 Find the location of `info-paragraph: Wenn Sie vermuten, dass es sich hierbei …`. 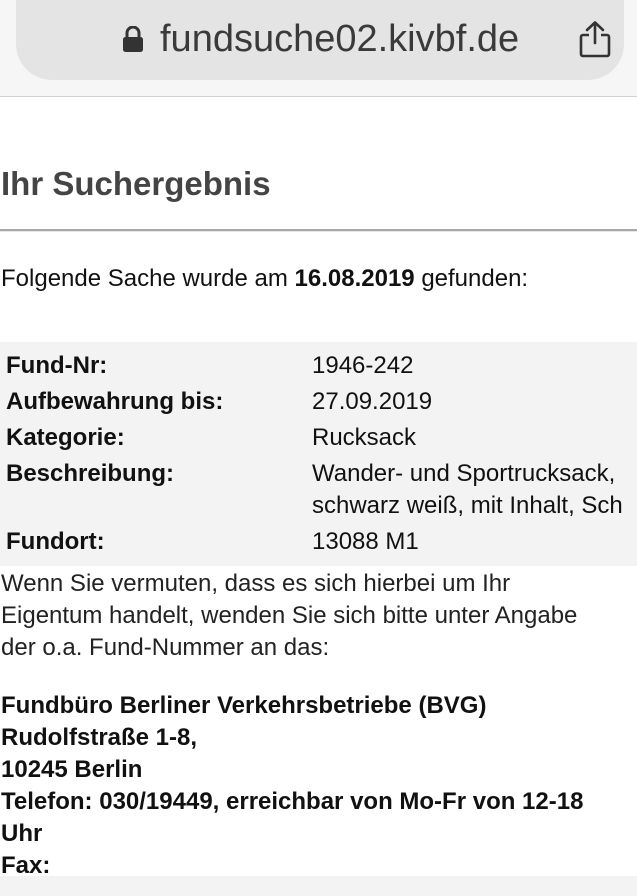

info-paragraph: Wenn Sie vermuten, dass es sich hierbei … is located at coordinates (319, 616).